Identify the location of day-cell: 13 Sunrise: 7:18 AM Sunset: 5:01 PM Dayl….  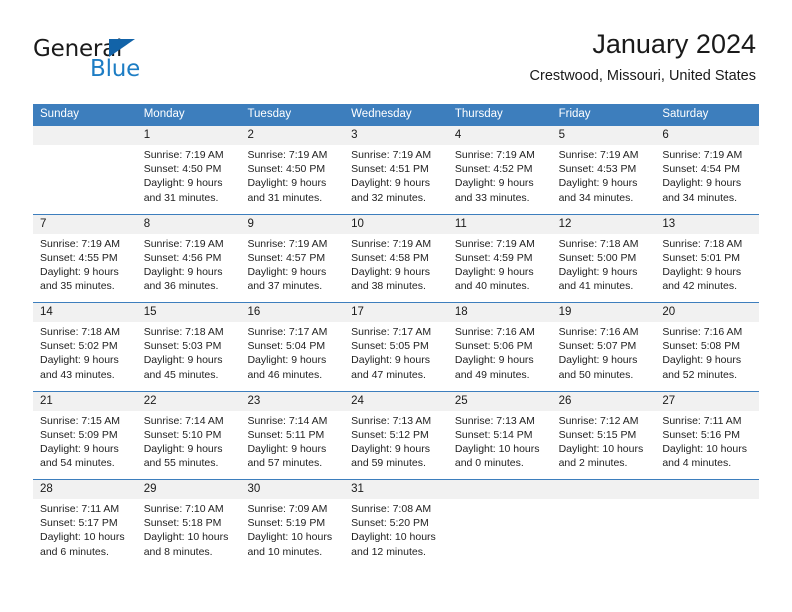
(707, 259).